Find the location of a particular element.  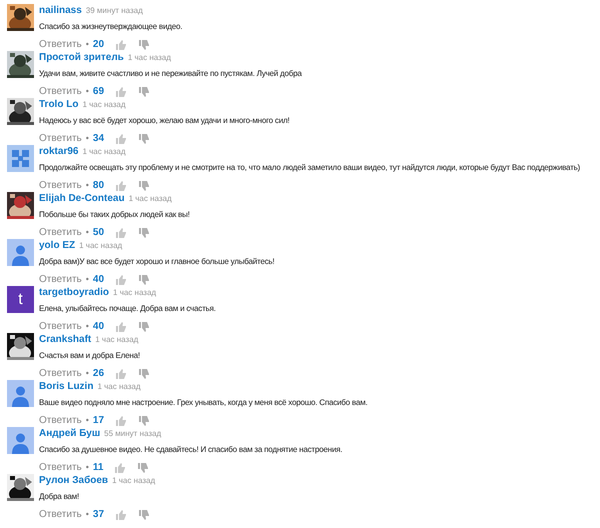

author-link: Crankshaft is located at coordinates (65, 339).